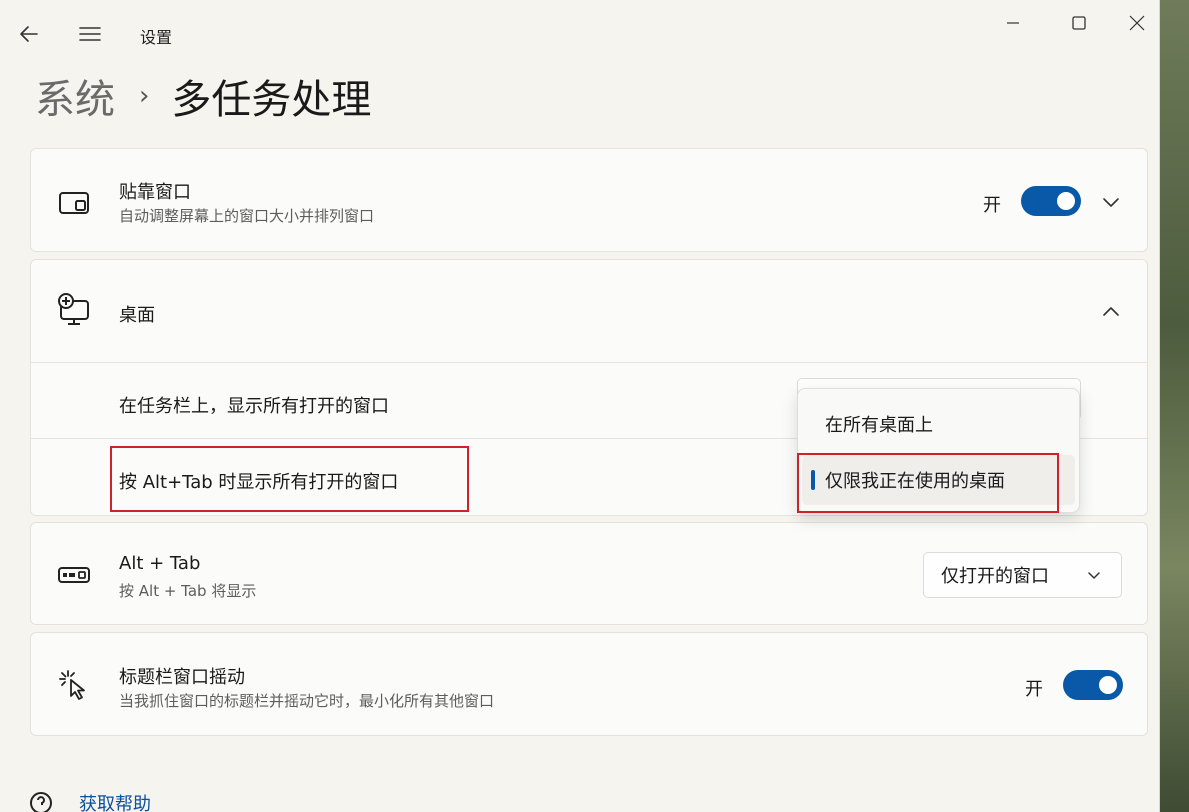 The height and width of the screenshot is (812, 1189). I want to click on alt-tab-select: 仅打开的窗口, so click(1022, 575).